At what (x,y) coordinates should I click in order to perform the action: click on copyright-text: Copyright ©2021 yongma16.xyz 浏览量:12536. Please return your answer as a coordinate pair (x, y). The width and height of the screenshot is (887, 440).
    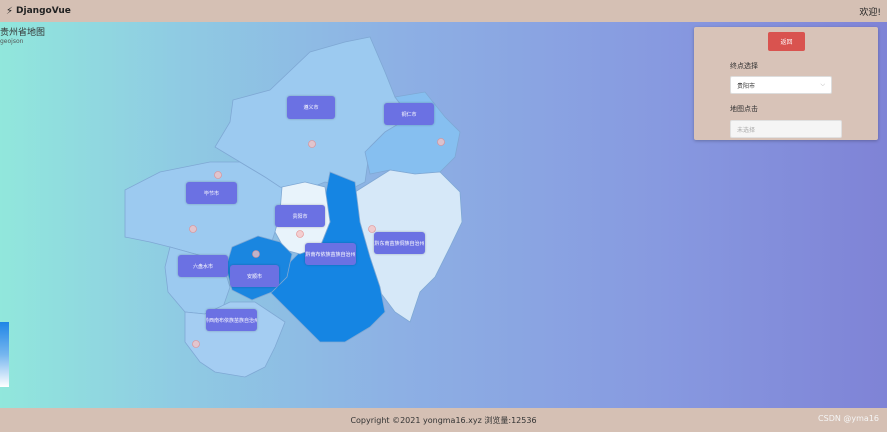
    Looking at the image, I should click on (443, 420).